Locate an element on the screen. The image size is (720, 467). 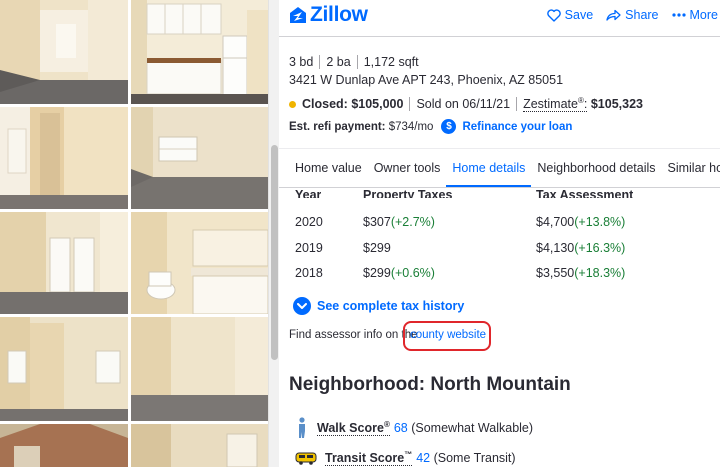
tax-header-year: Year is located at coordinates (308, 193).